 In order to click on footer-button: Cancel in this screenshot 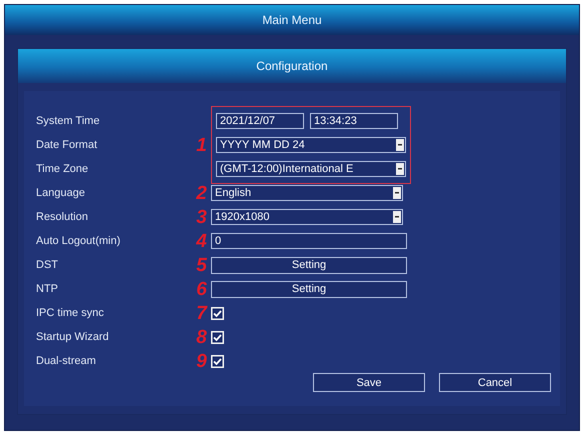, I will do `click(495, 382)`.